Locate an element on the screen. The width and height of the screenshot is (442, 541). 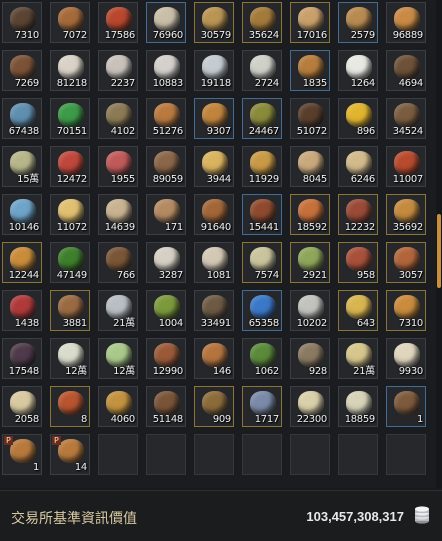
inventory-slot: 1264 is located at coordinates (358, 70).